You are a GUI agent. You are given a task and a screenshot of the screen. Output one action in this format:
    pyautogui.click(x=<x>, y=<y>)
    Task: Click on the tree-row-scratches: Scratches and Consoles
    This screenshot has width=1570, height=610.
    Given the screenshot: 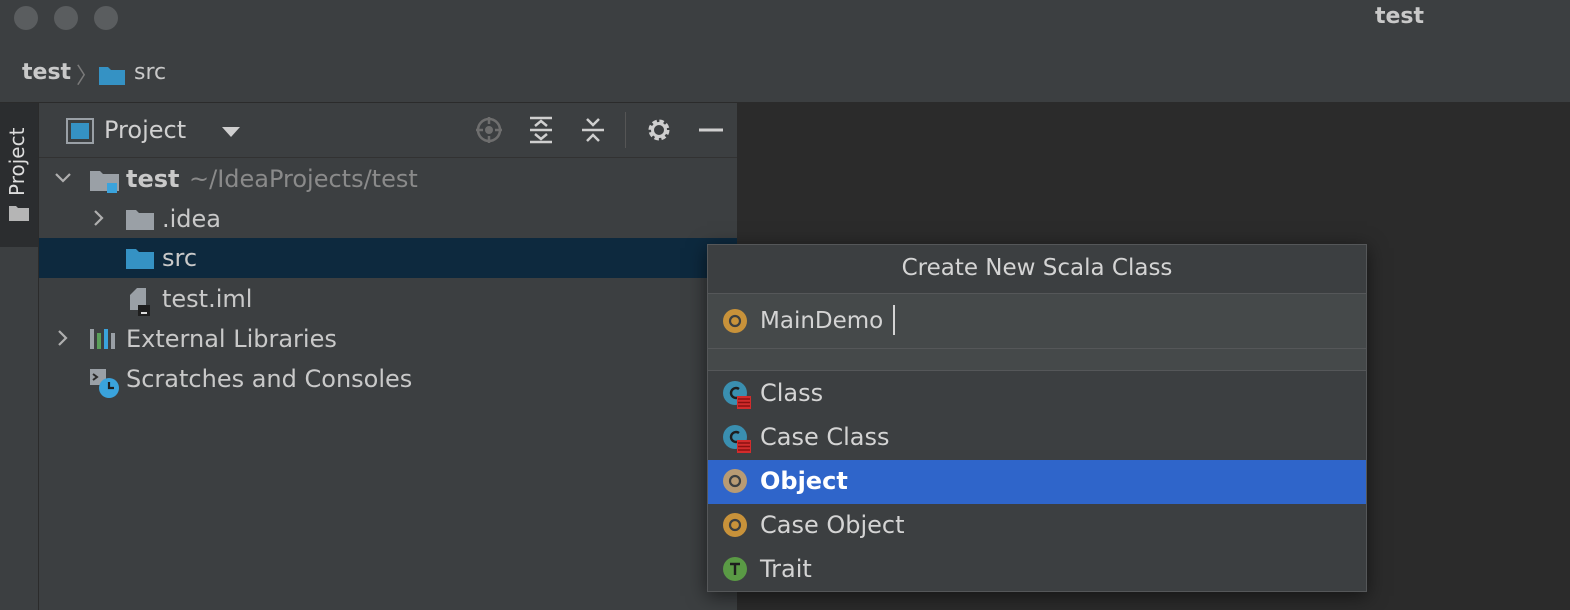 What is the action you would take?
    pyautogui.click(x=388, y=379)
    